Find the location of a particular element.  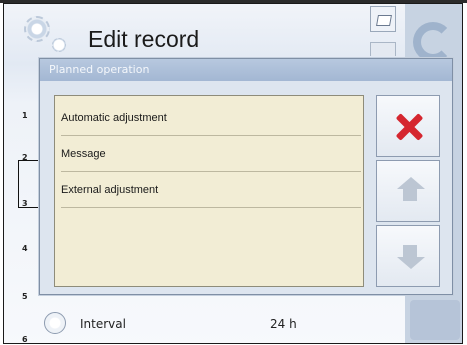

top-rule is located at coordinates (233, 1).